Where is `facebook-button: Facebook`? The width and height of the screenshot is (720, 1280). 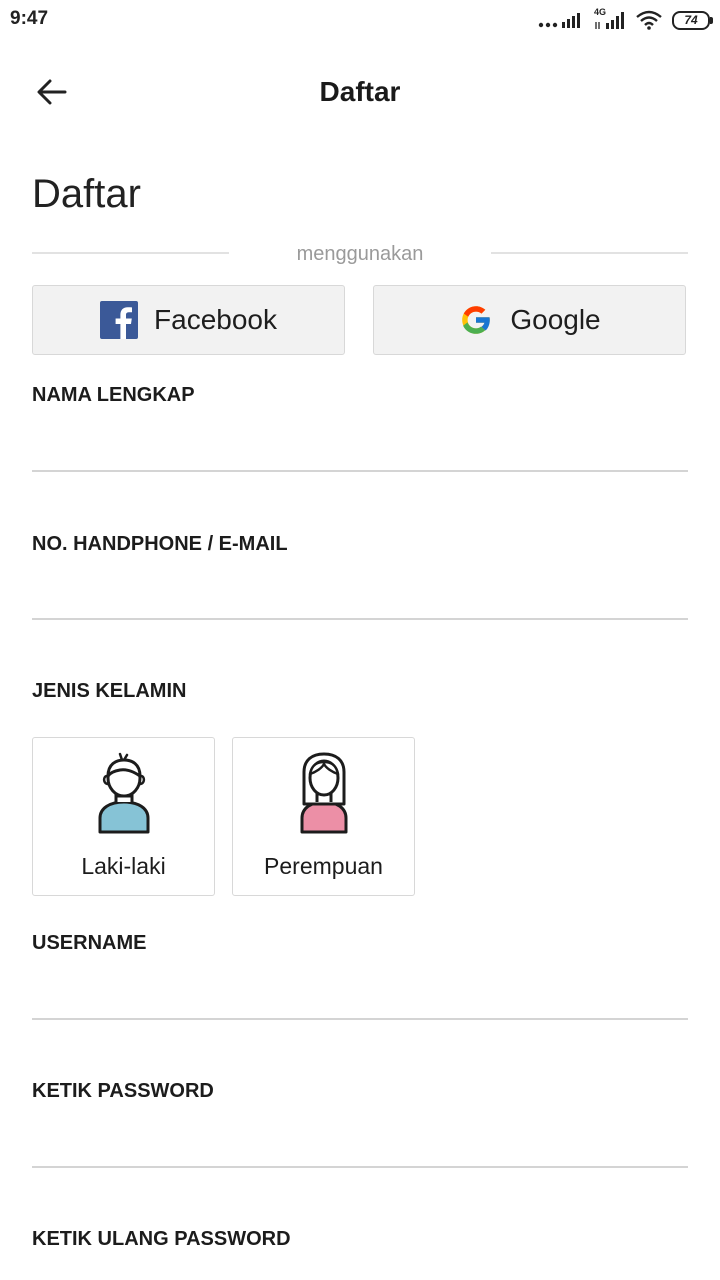
facebook-button: Facebook is located at coordinates (188, 320).